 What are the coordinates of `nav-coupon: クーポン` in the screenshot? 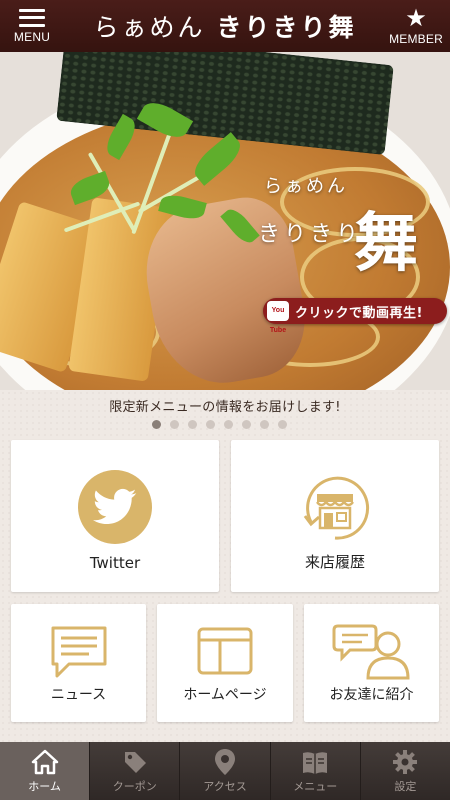 It's located at (135, 771).